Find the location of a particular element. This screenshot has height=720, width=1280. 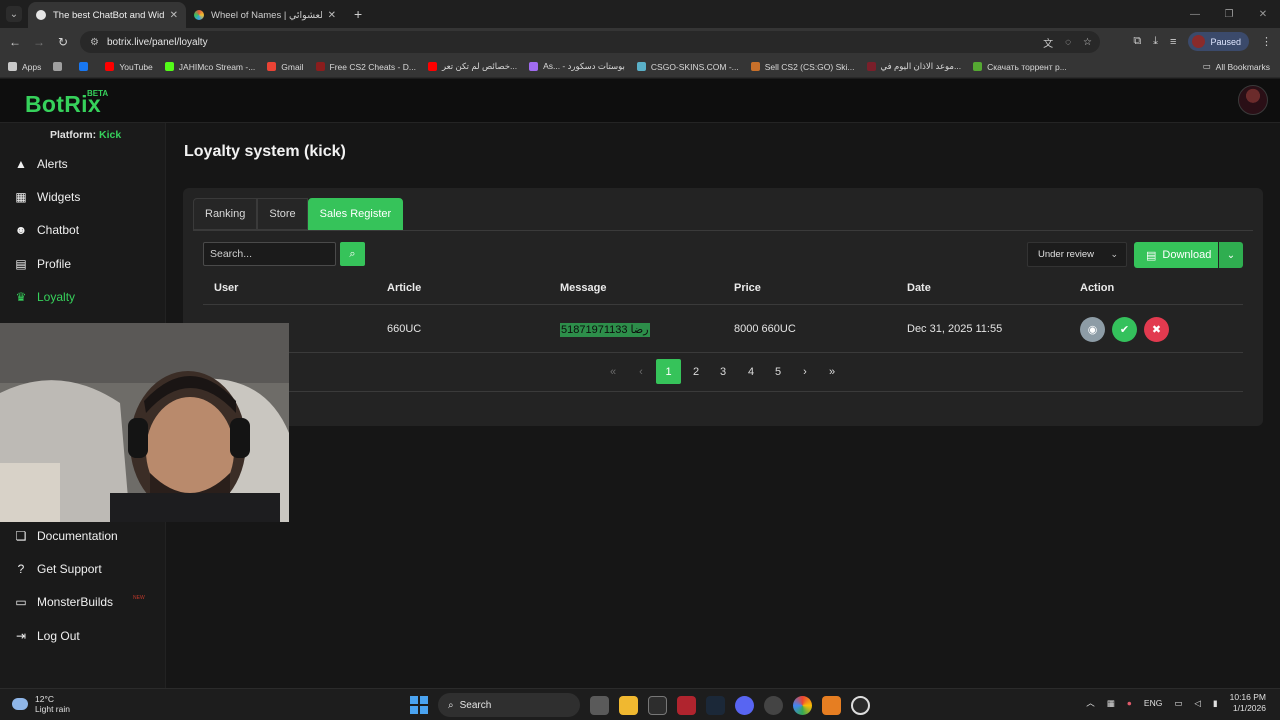

maximize-icon: ❐ is located at coordinates (1229, 14).